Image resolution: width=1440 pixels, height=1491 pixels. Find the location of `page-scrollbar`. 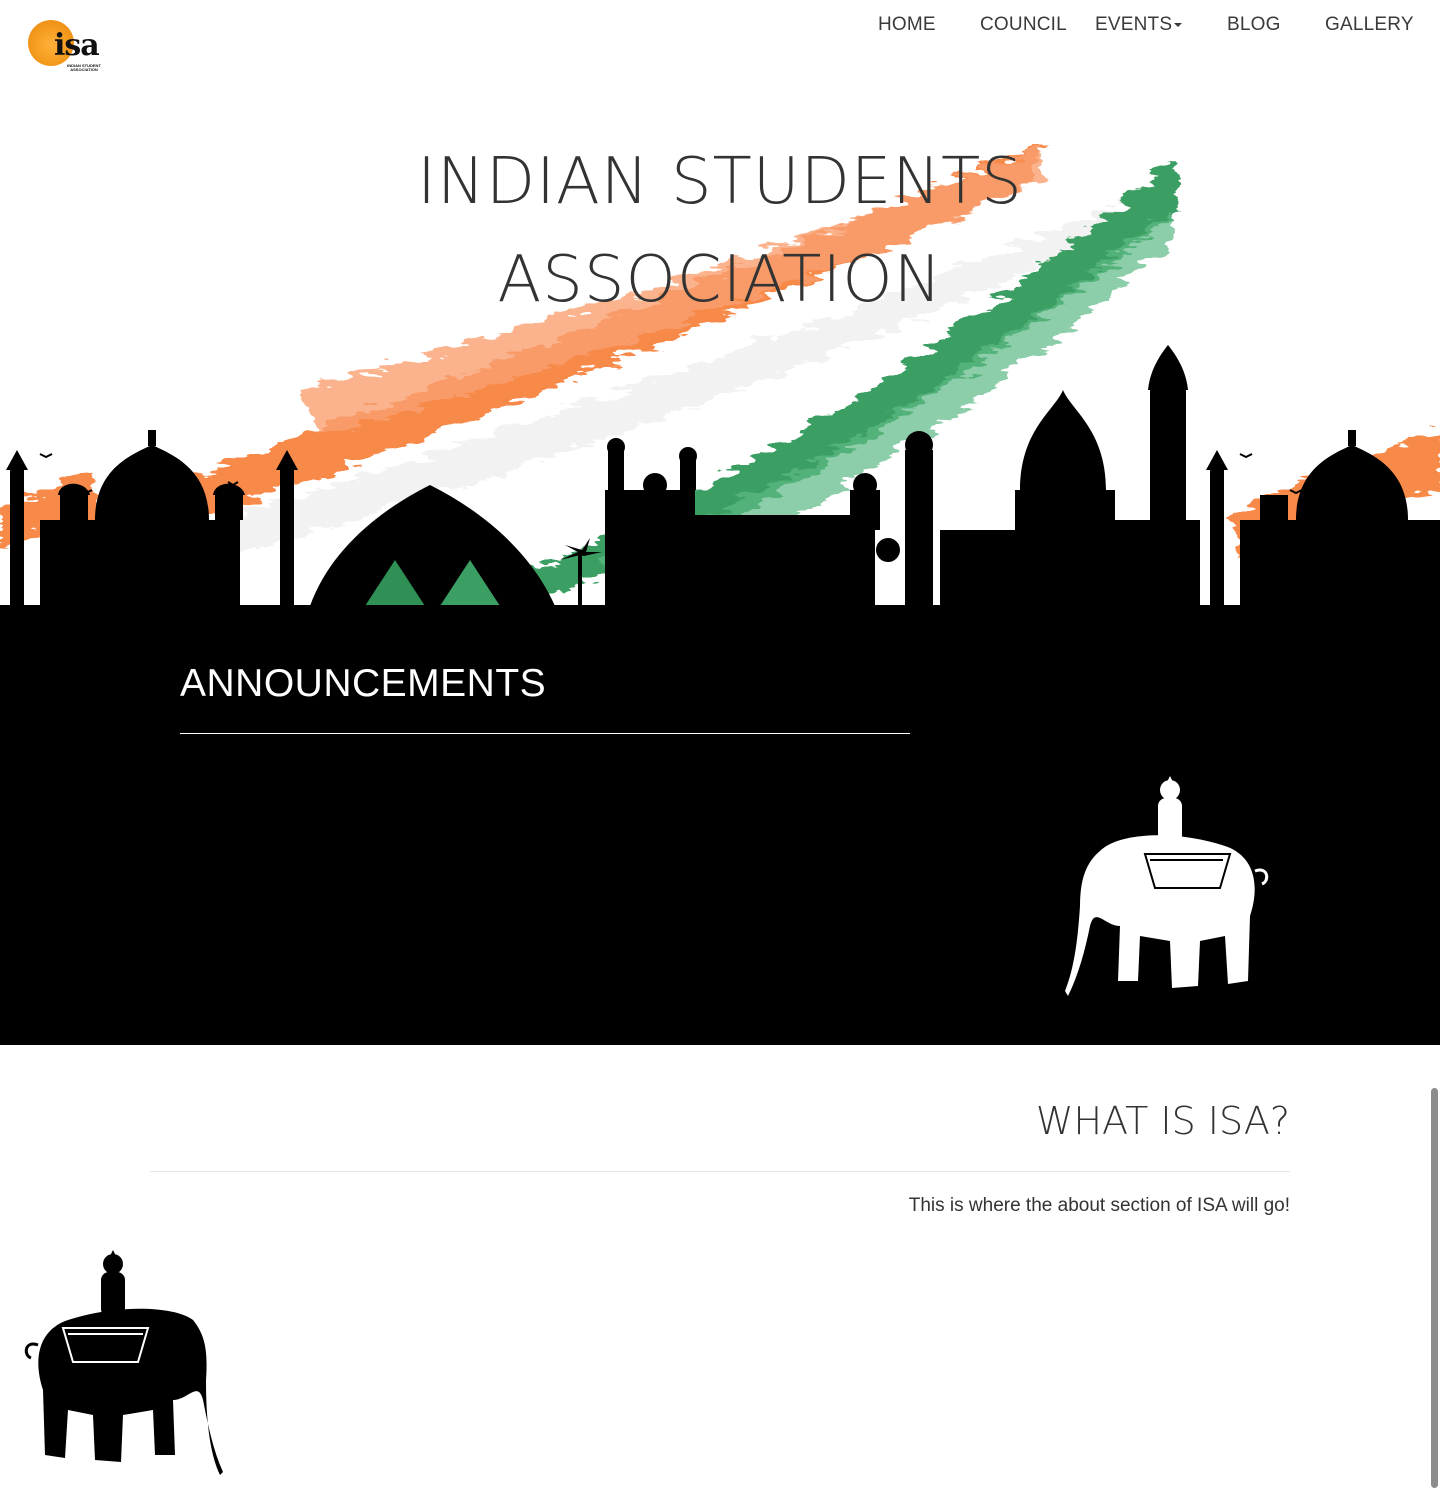

page-scrollbar is located at coordinates (1434, 1288).